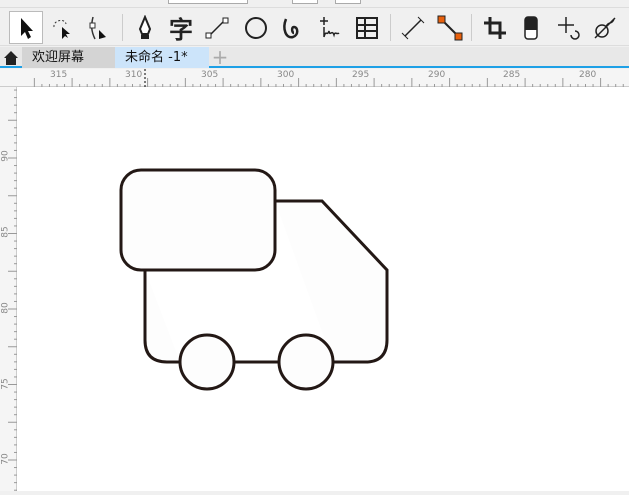  I want to click on brush-stroke-icon, so click(291, 28).